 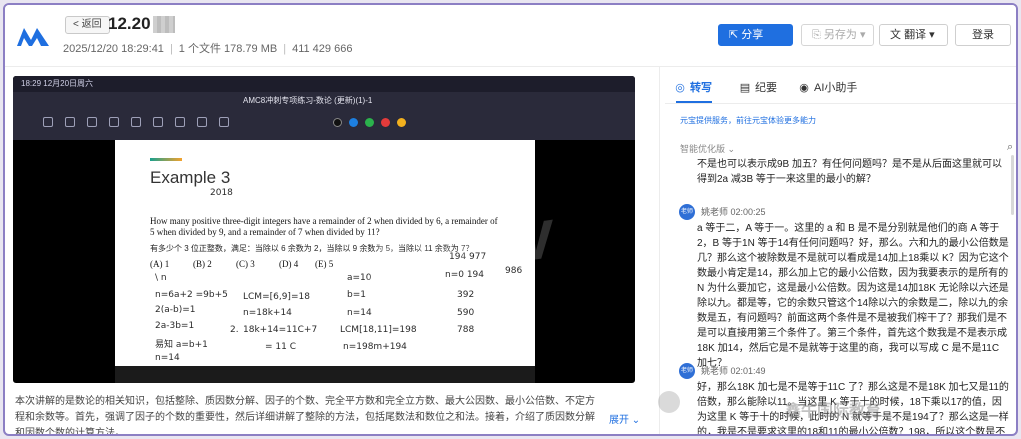 What do you see at coordinates (466, 313) in the screenshot?
I see `handwriting: 590` at bounding box center [466, 313].